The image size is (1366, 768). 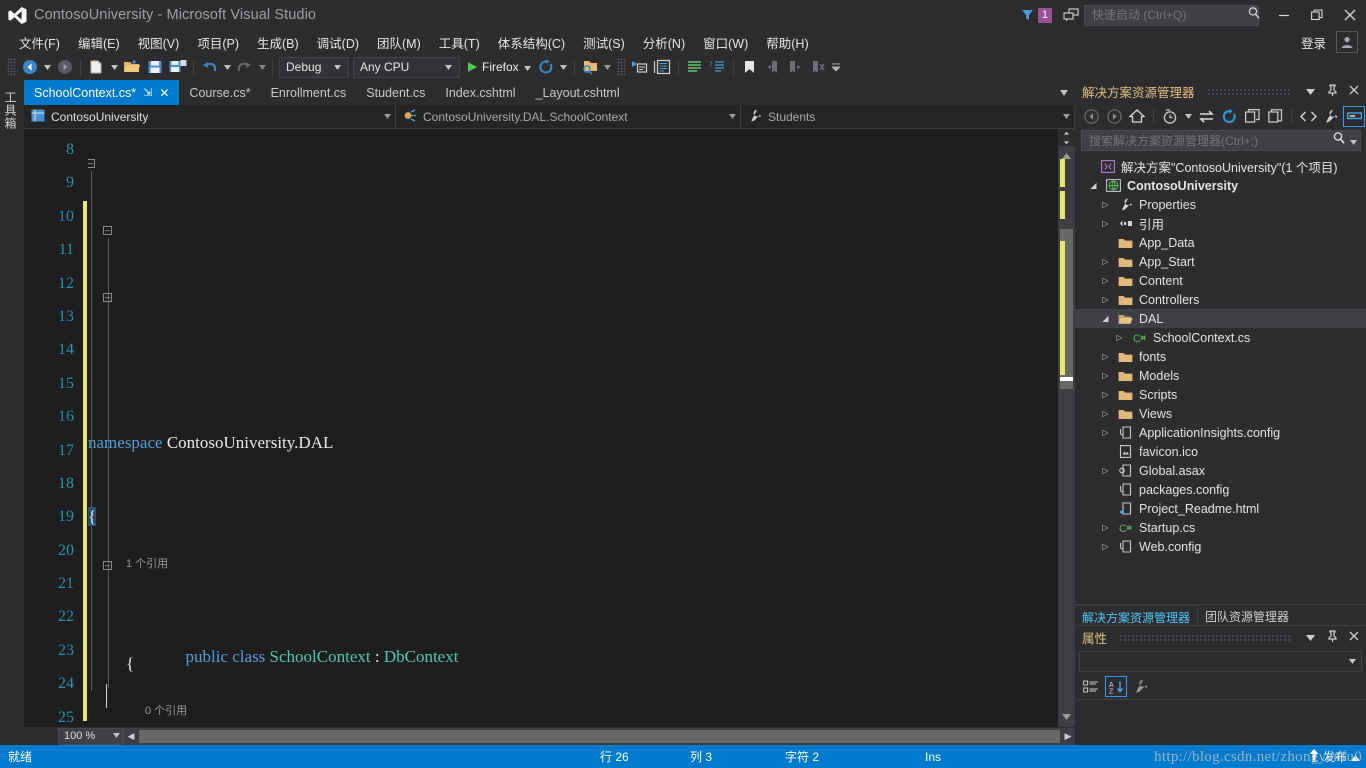 I want to click on redo-icon, so click(x=244, y=67).